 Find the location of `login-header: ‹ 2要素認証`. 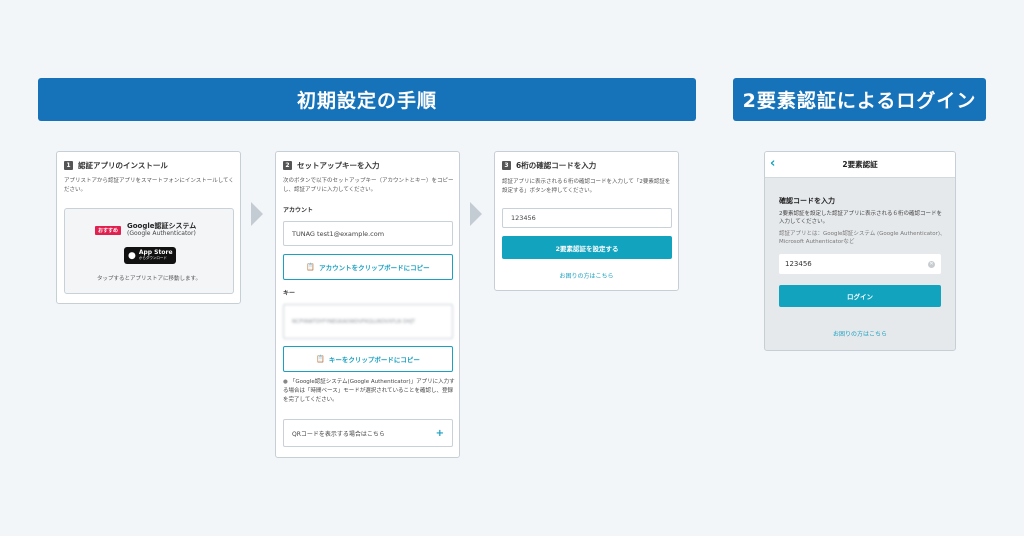

login-header: ‹ 2要素認証 is located at coordinates (860, 165).